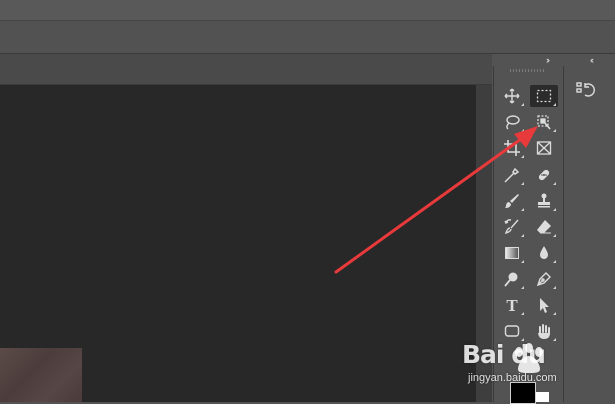 This screenshot has height=404, width=615. I want to click on healing-brush-tool-icon, so click(544, 175).